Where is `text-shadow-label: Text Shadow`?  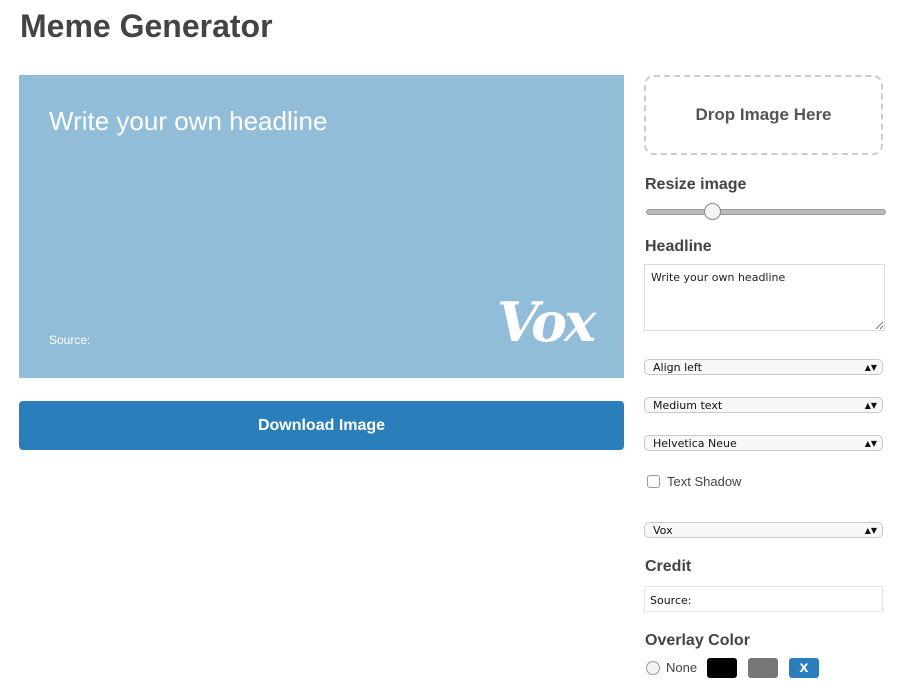
text-shadow-label: Text Shadow is located at coordinates (704, 481).